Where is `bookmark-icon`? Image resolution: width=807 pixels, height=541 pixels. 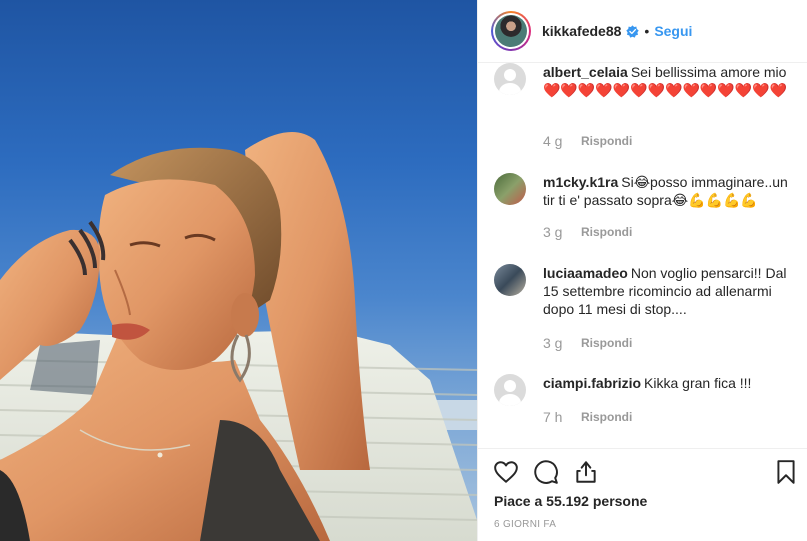
bookmark-icon is located at coordinates (786, 472).